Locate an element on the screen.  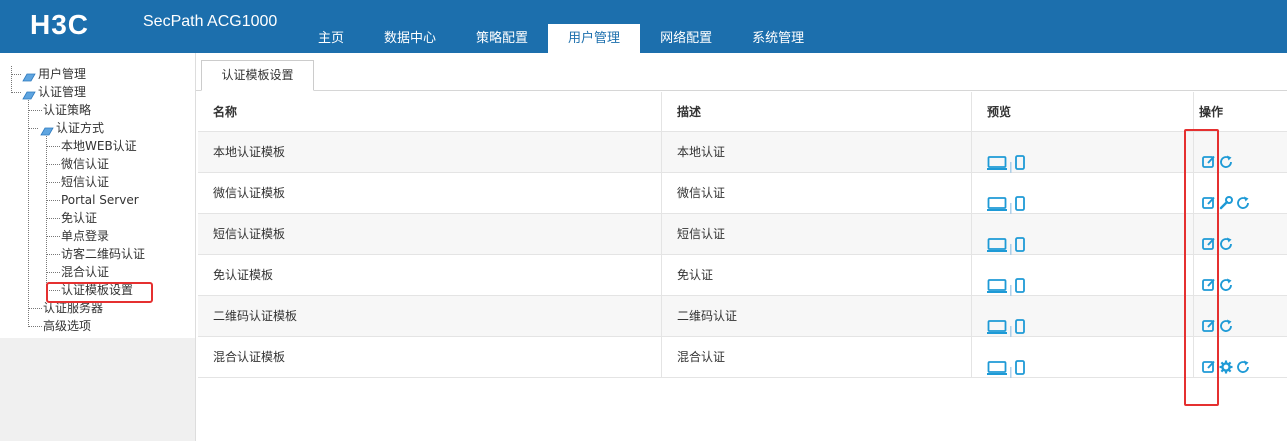
tree-wechat-auth: 微信认证 is located at coordinates (85, 164).